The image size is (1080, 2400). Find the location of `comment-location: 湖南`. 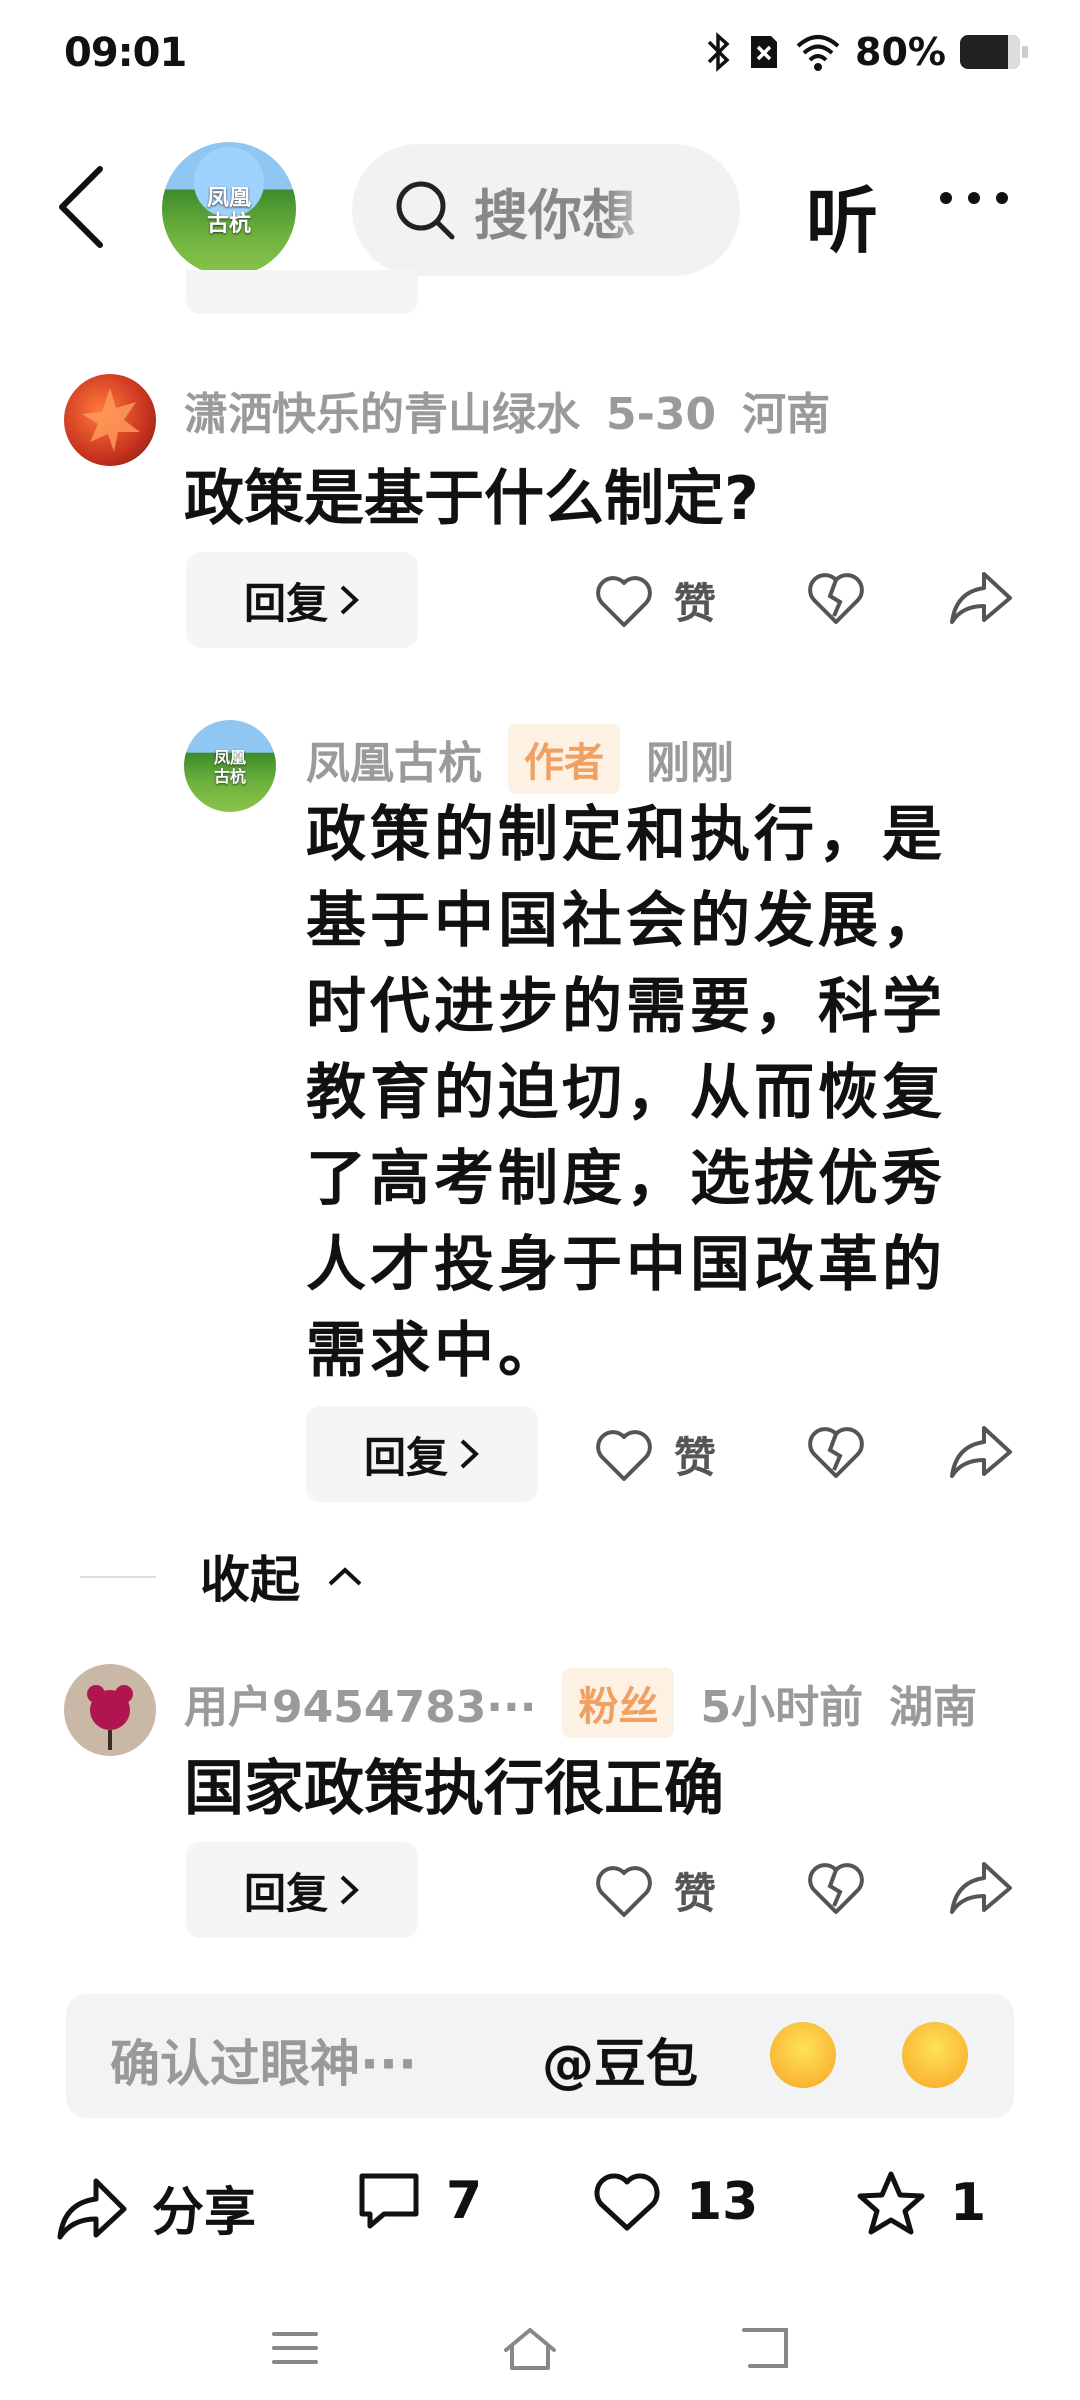

comment-location: 湖南 is located at coordinates (933, 1707).